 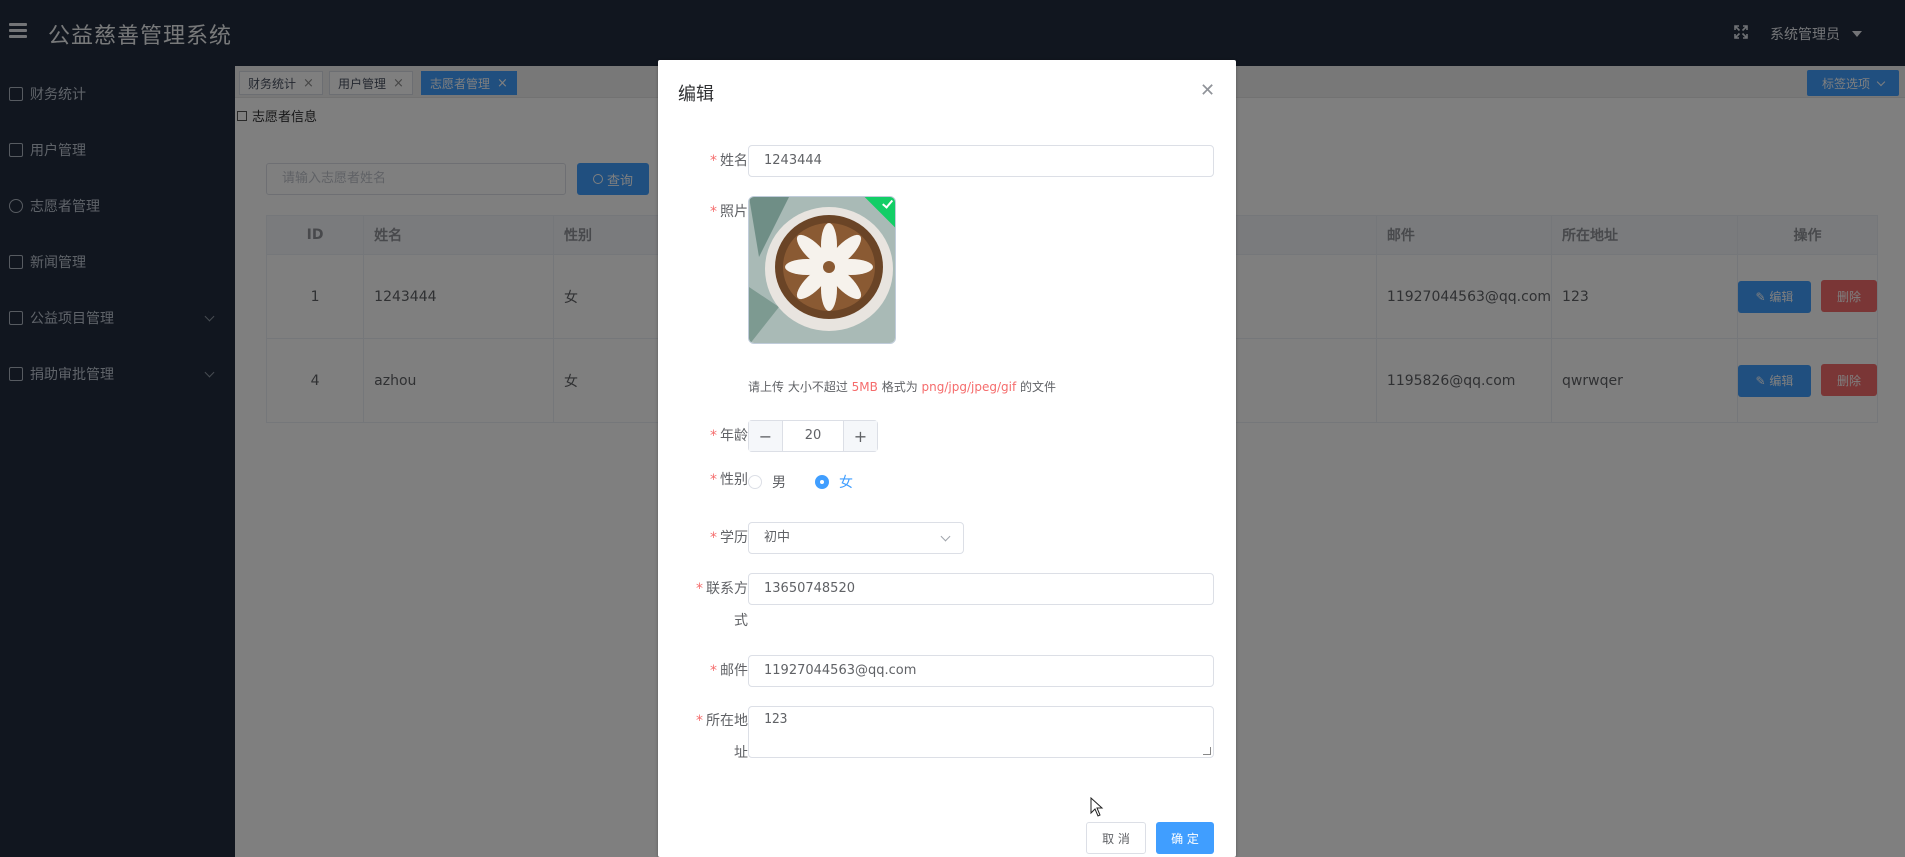 I want to click on resize-handle-icon, so click(x=1207, y=751).